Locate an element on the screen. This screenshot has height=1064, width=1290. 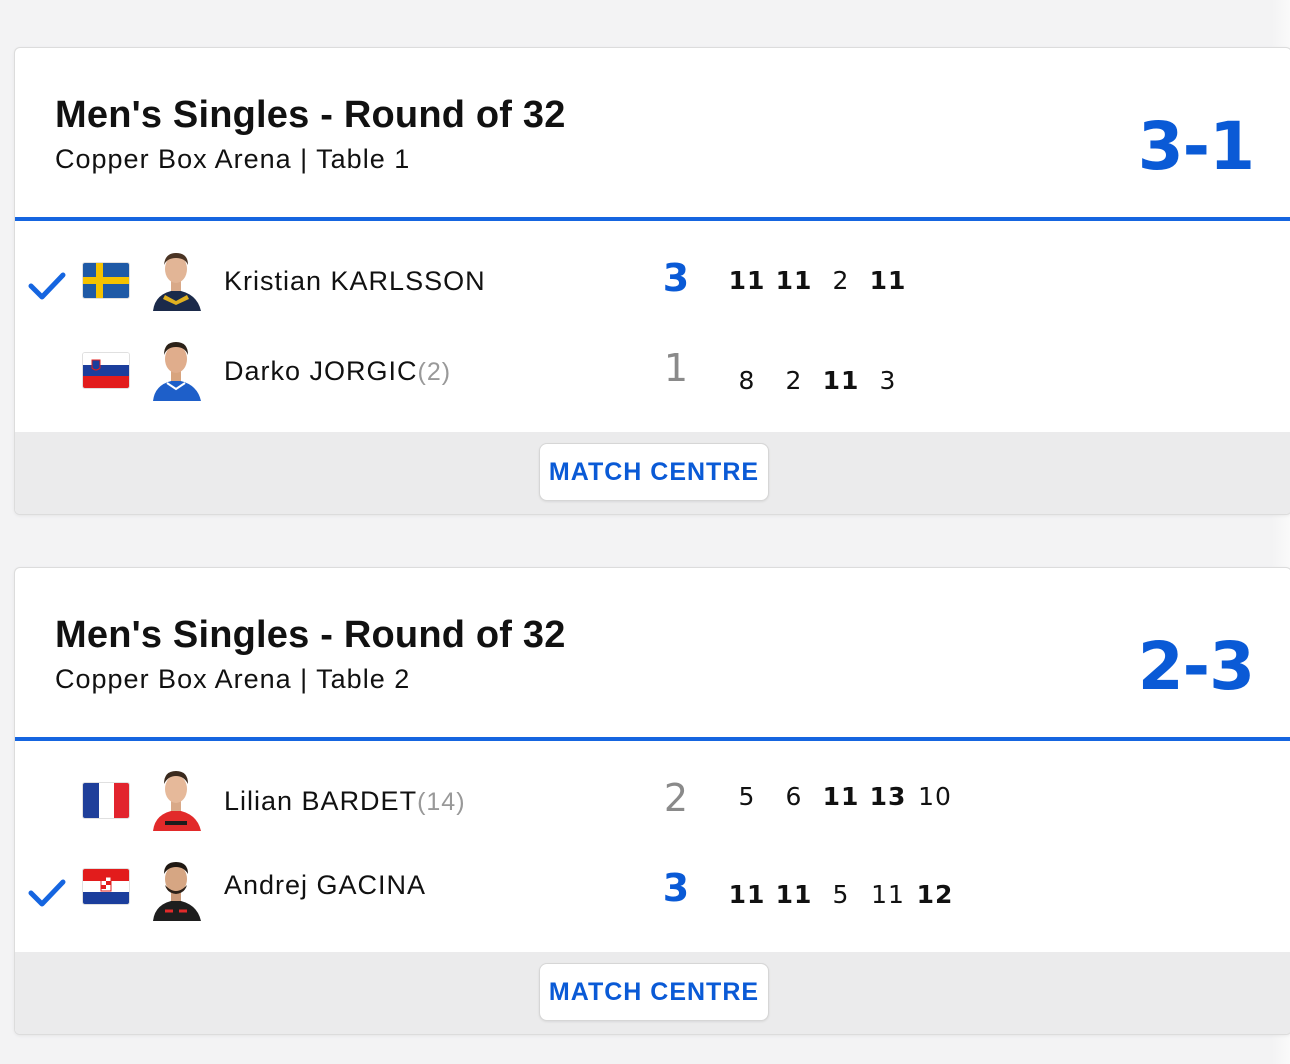
game-score: 8 is located at coordinates (747, 380).